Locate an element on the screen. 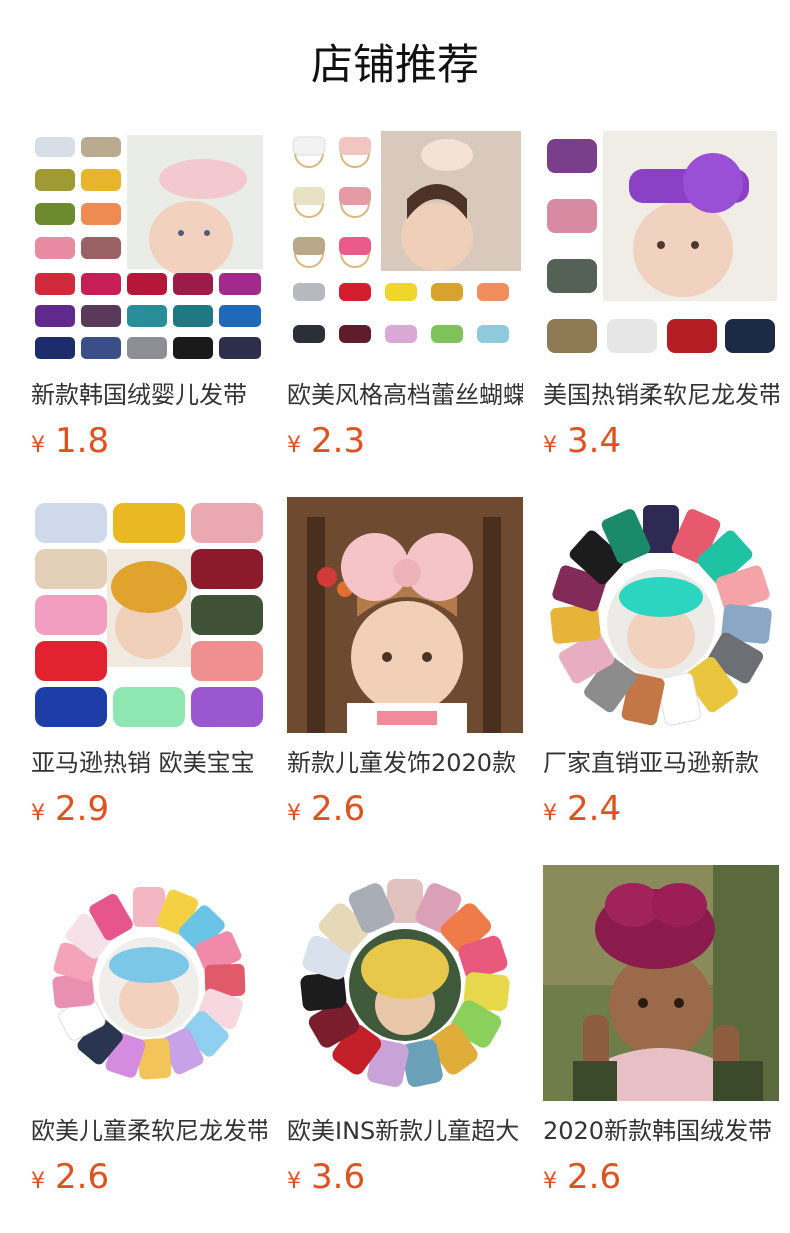  pink-bow-baby-icon is located at coordinates (405, 615).